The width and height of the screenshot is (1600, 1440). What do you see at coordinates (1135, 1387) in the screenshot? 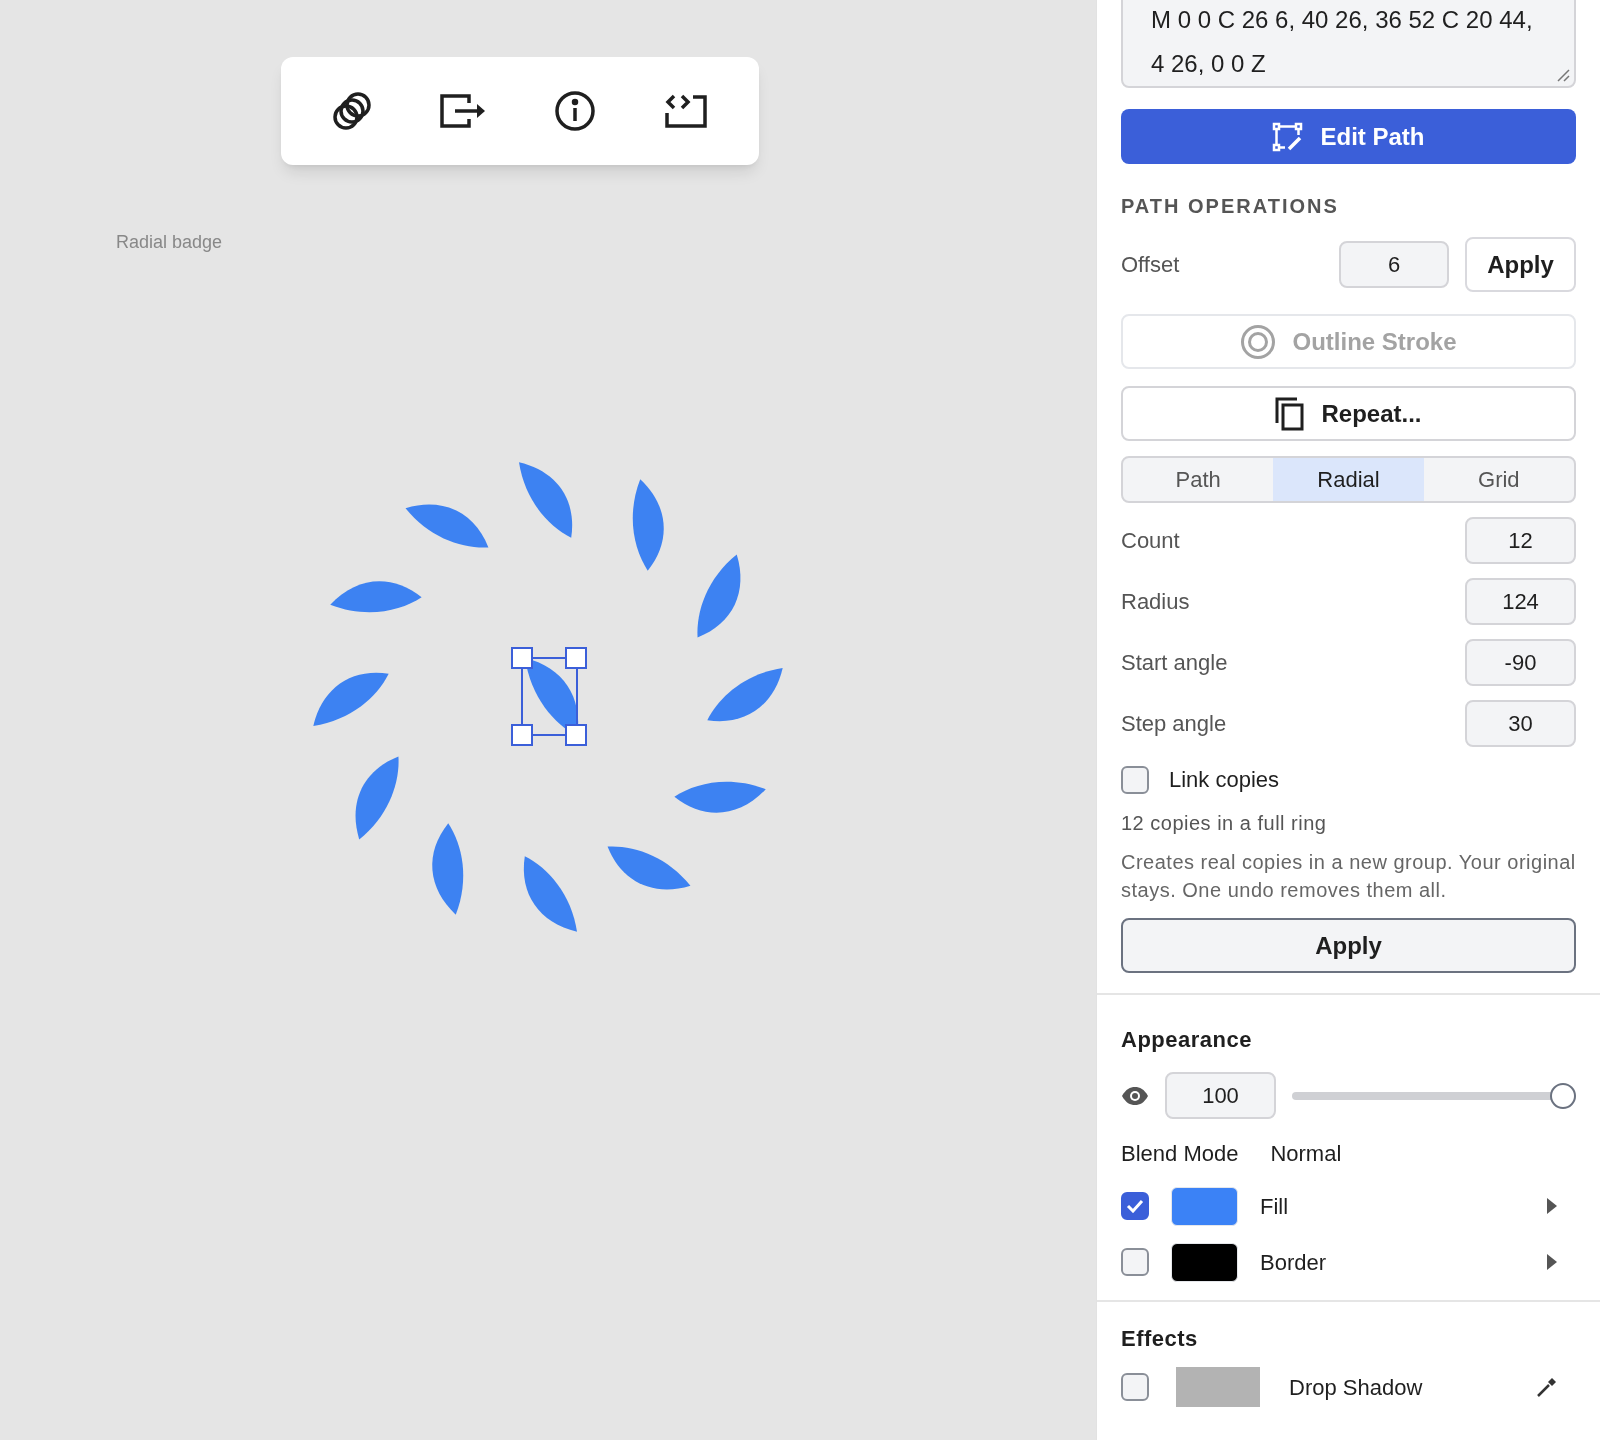
I see `effect-checkbox` at bounding box center [1135, 1387].